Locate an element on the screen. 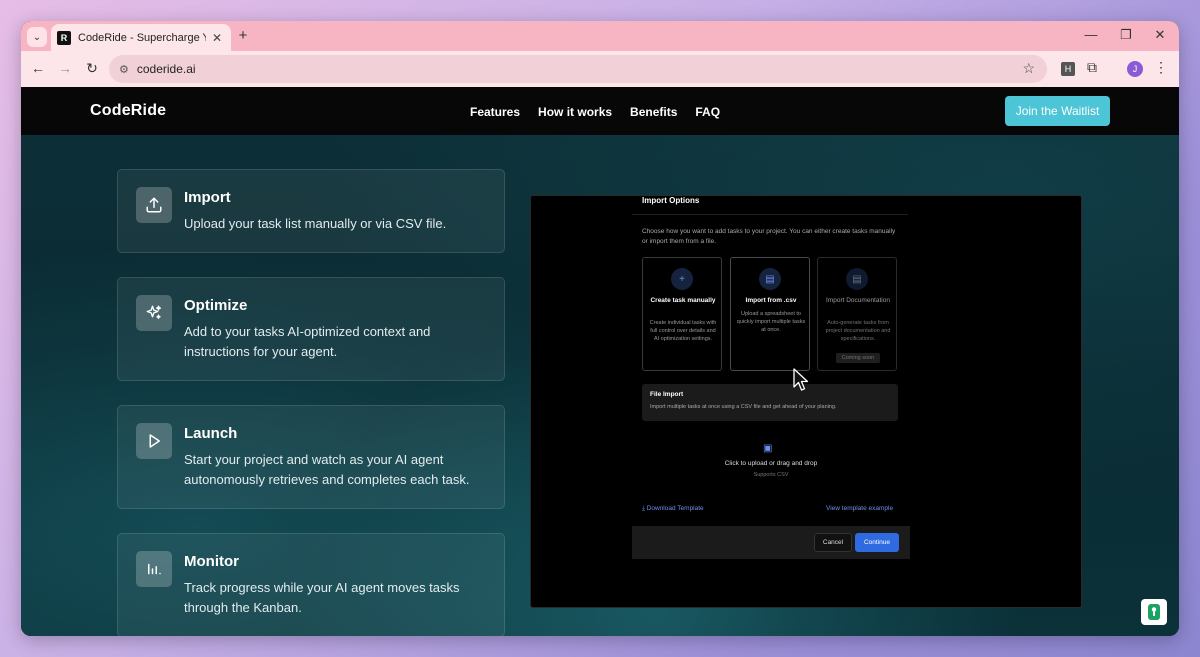 The height and width of the screenshot is (657, 1200). nav-how-it-works: How it works is located at coordinates (575, 112).